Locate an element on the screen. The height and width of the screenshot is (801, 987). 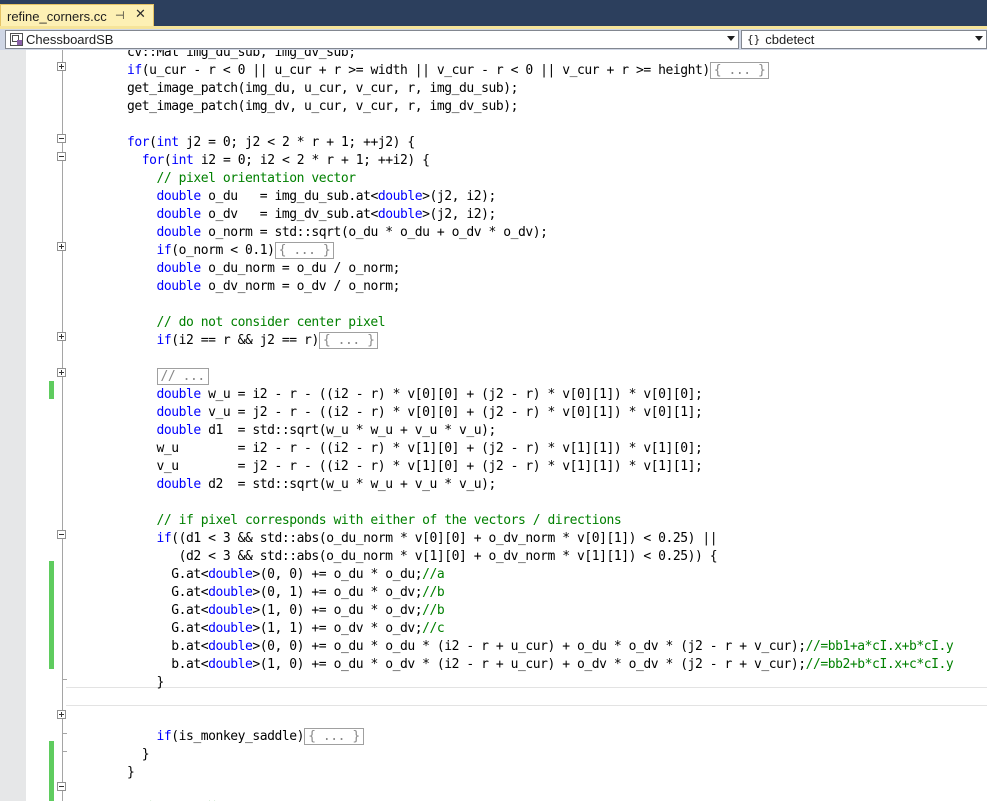
tab-refine-corners: refine_corners.cc ⊣ ✕ is located at coordinates (77, 15).